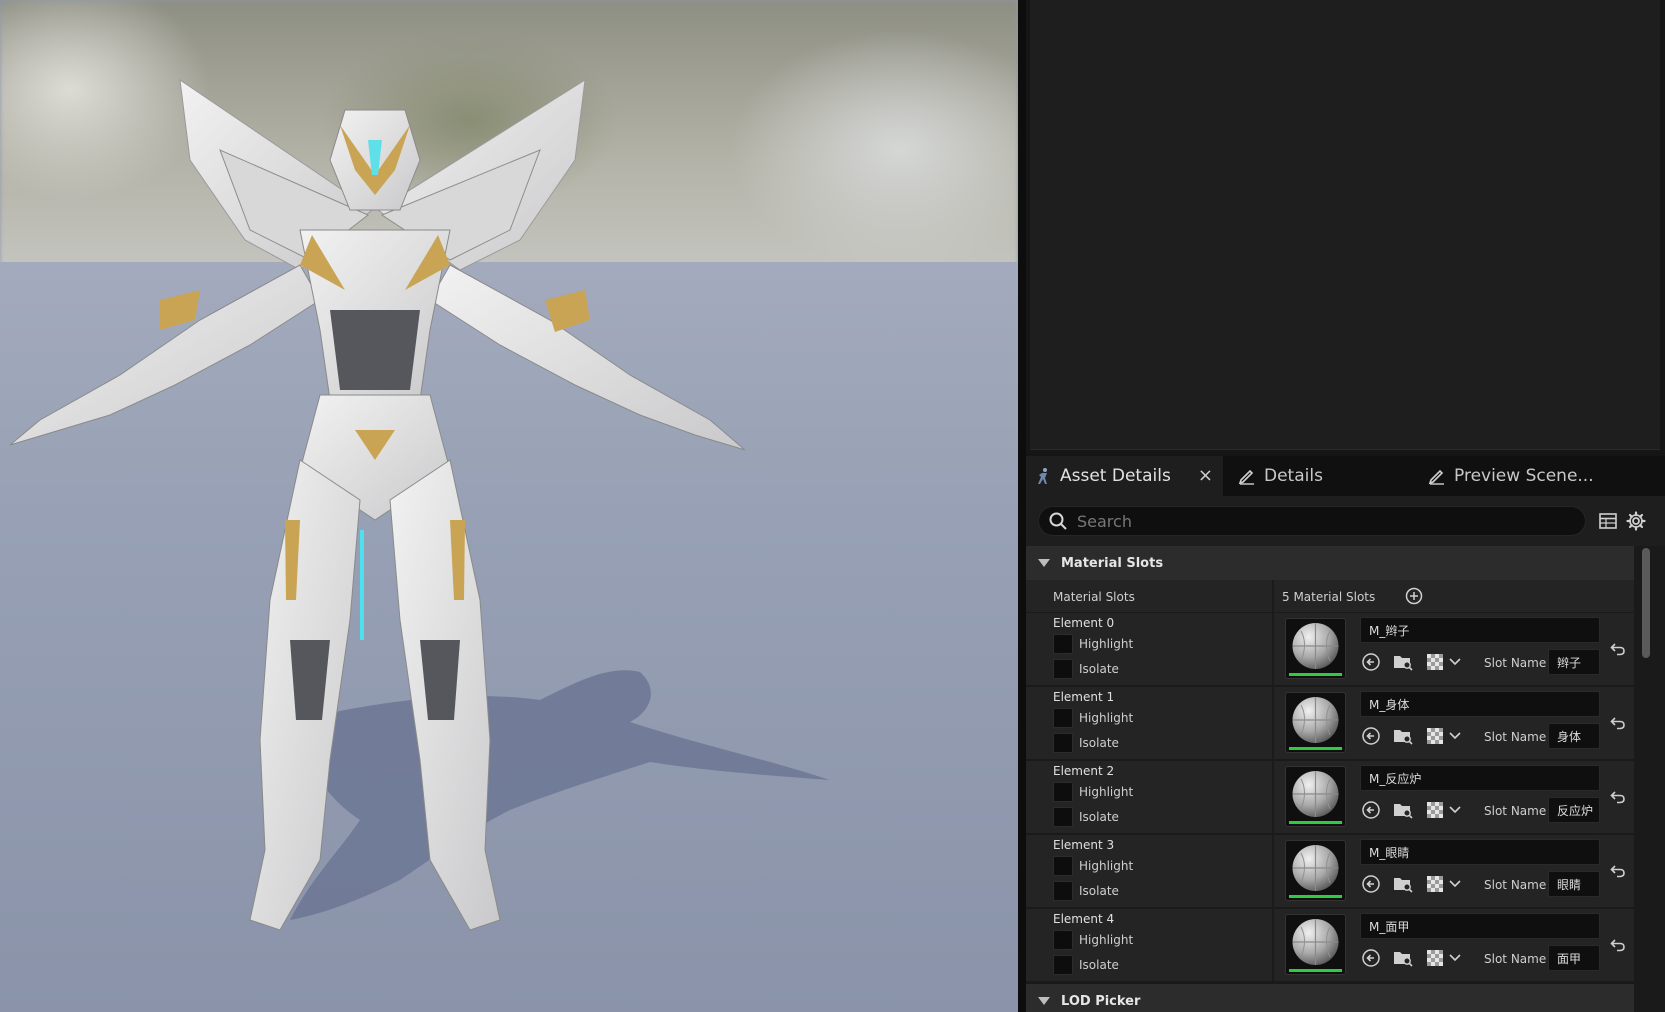 Image resolution: width=1665 pixels, height=1012 pixels. Describe the element at coordinates (1043, 476) in the screenshot. I see `mannequin-icon` at that location.